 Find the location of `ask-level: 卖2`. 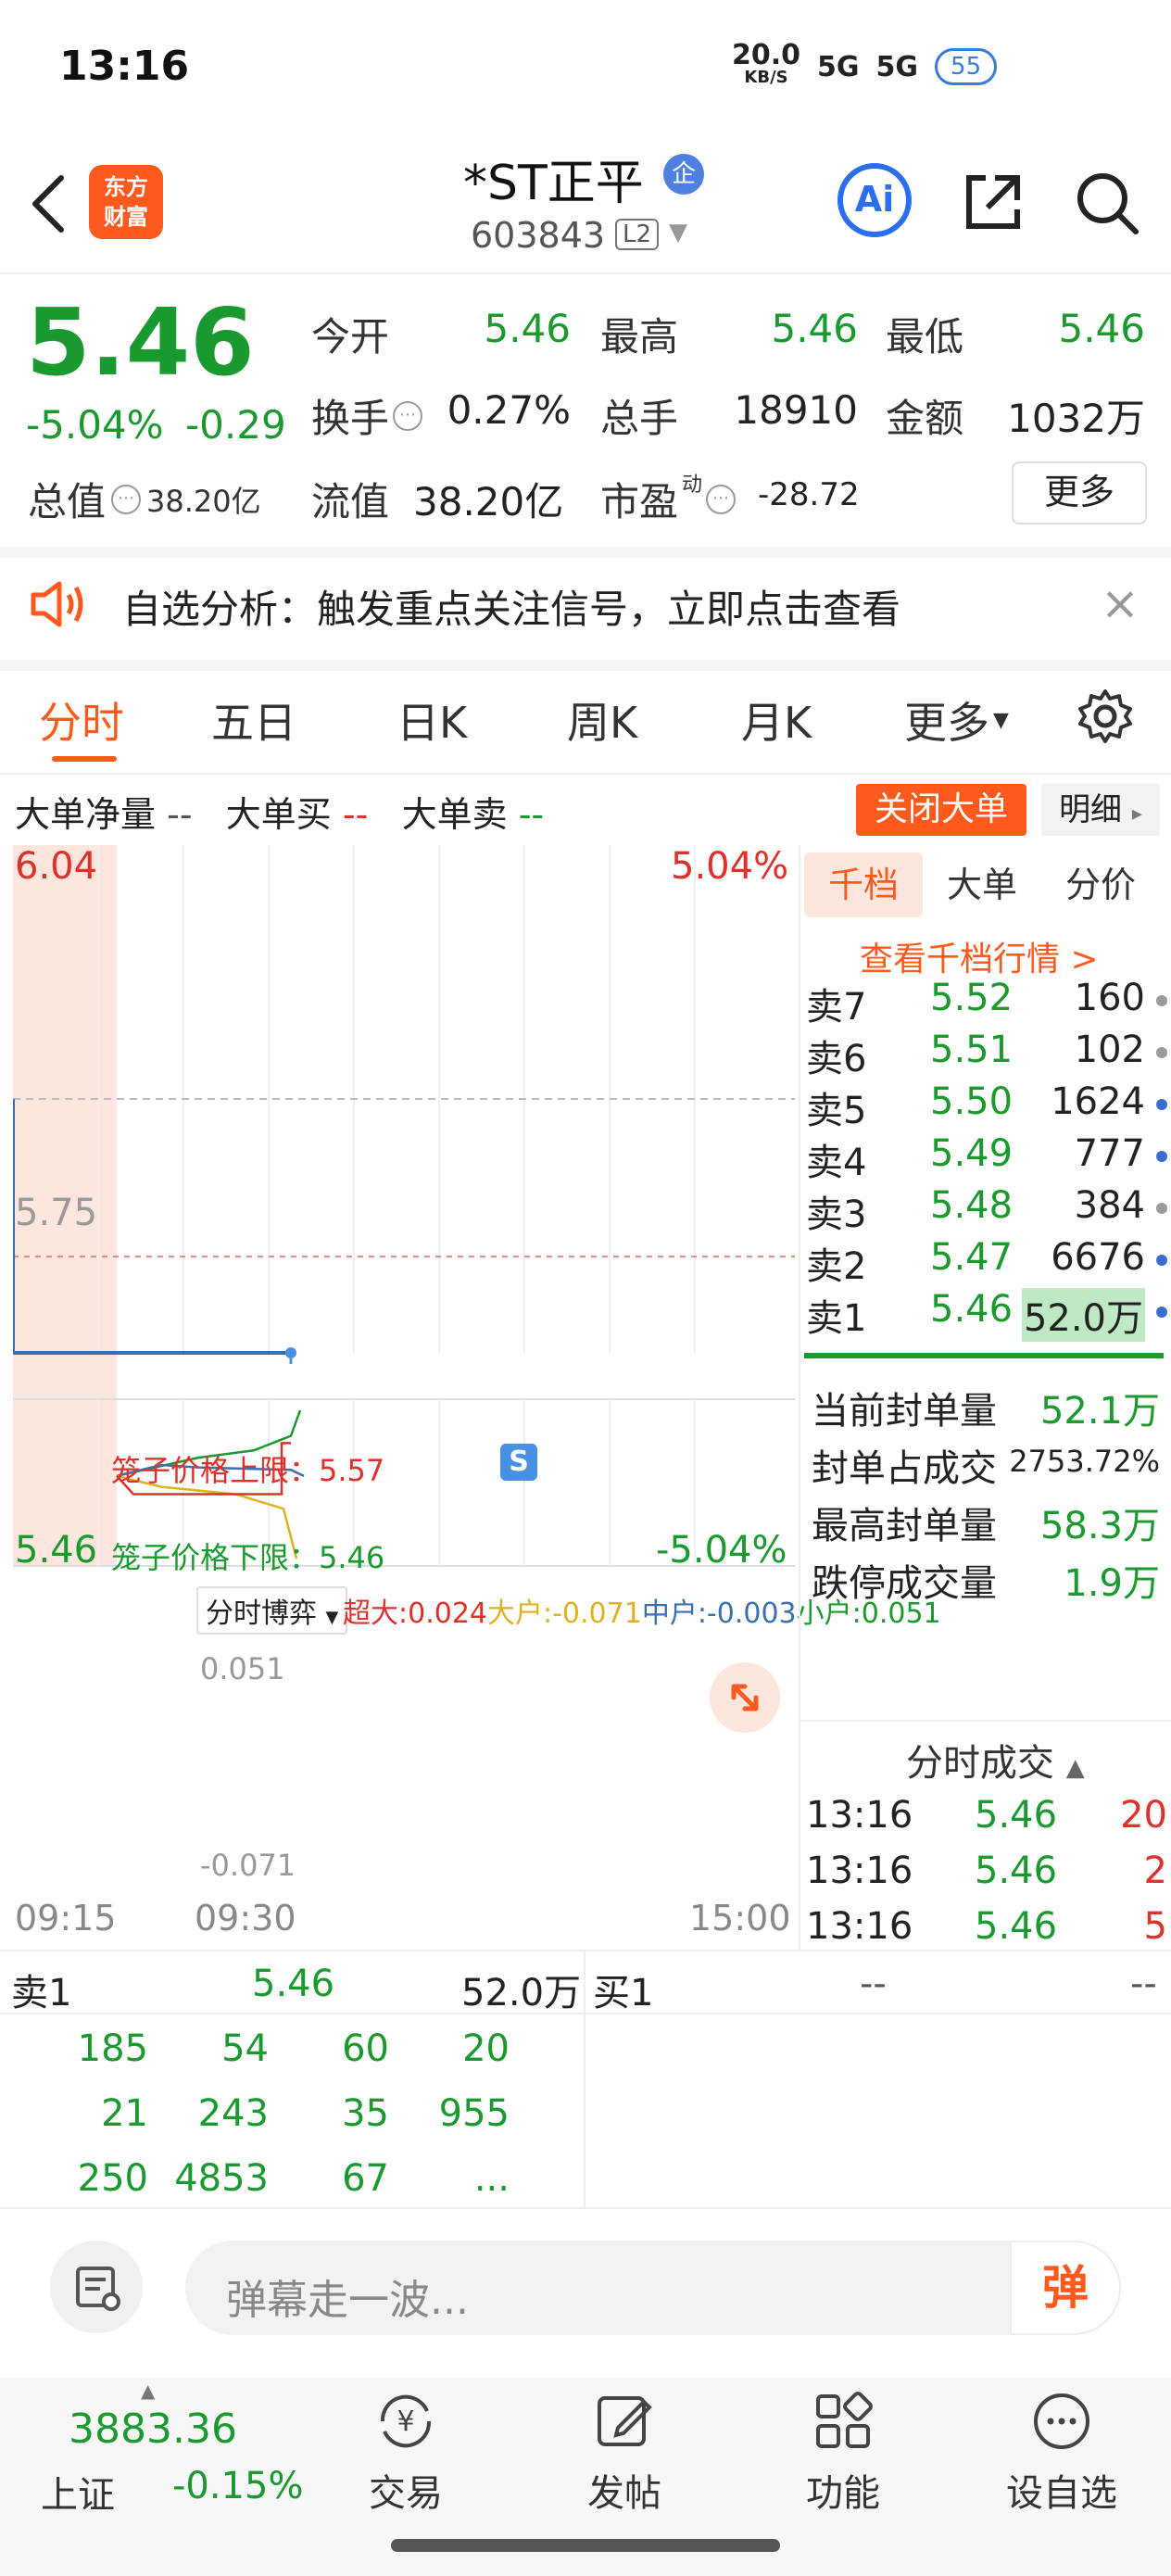

ask-level: 卖2 is located at coordinates (837, 1267).